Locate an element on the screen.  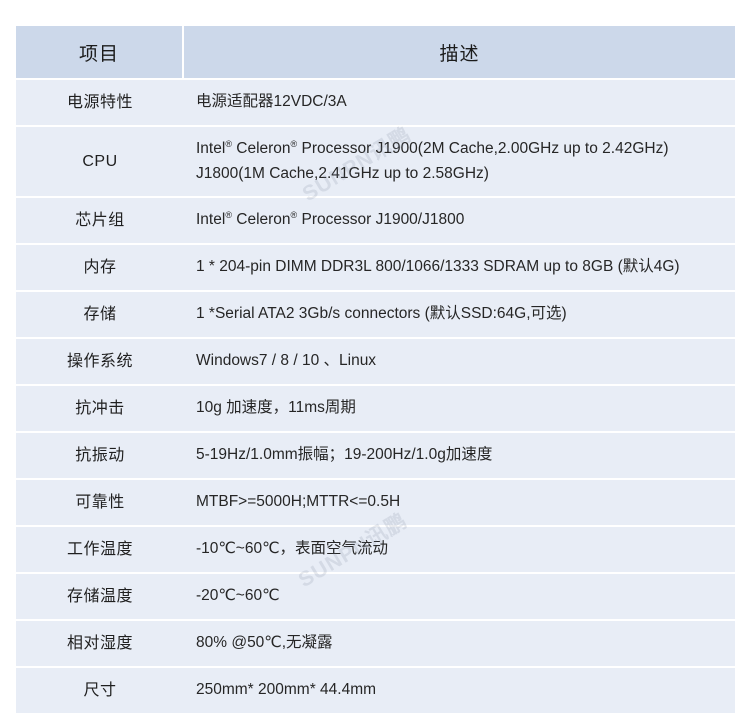
description-line: 250mm* 200mm* 44.4mm is located at coordinates (286, 690).